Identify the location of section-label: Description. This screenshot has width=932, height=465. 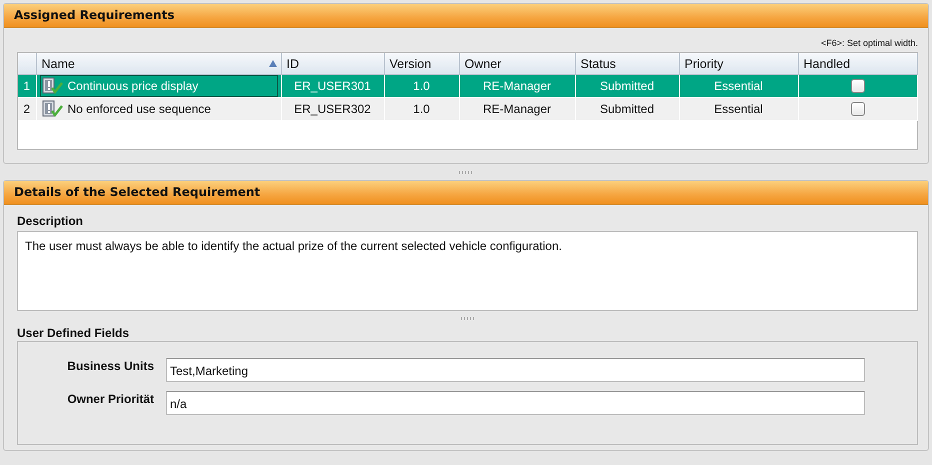
(50, 221).